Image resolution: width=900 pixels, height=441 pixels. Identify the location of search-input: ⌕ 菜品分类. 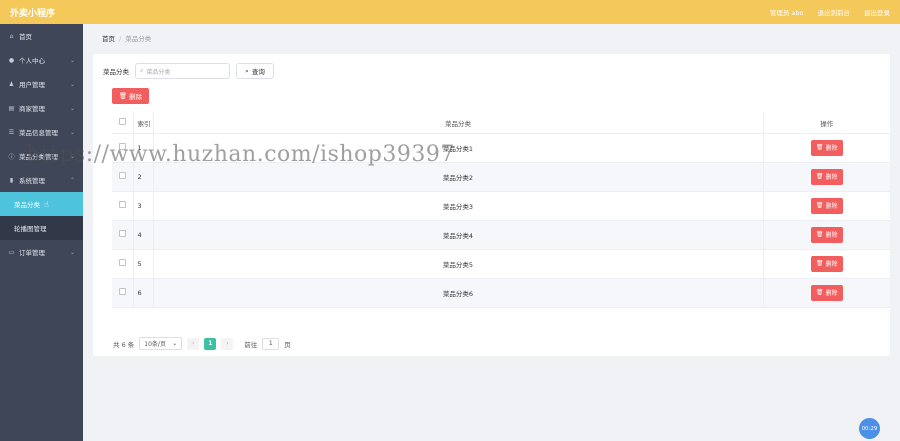
(182, 71).